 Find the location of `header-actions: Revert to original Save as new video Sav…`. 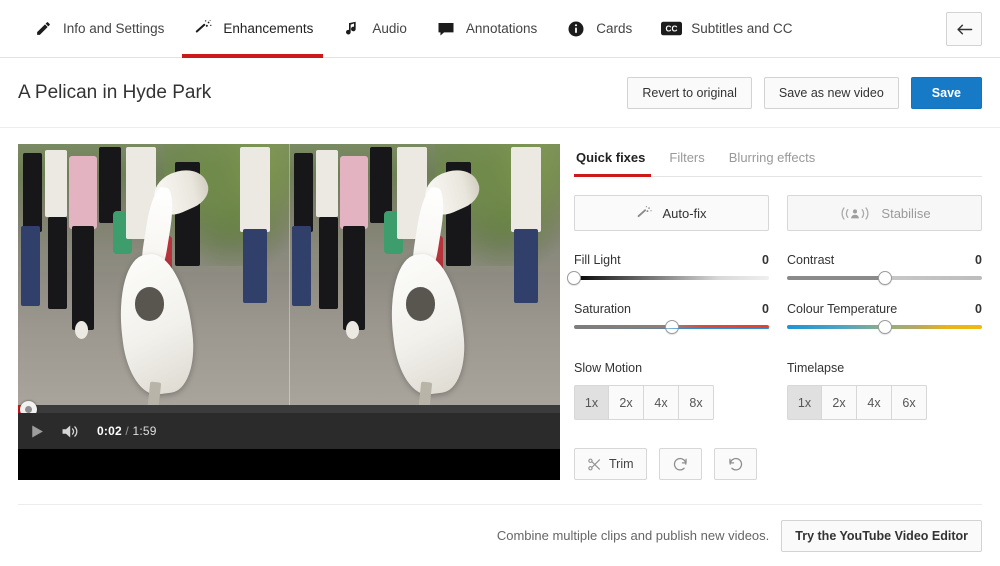

header-actions: Revert to original Save as new video Sav… is located at coordinates (804, 92).